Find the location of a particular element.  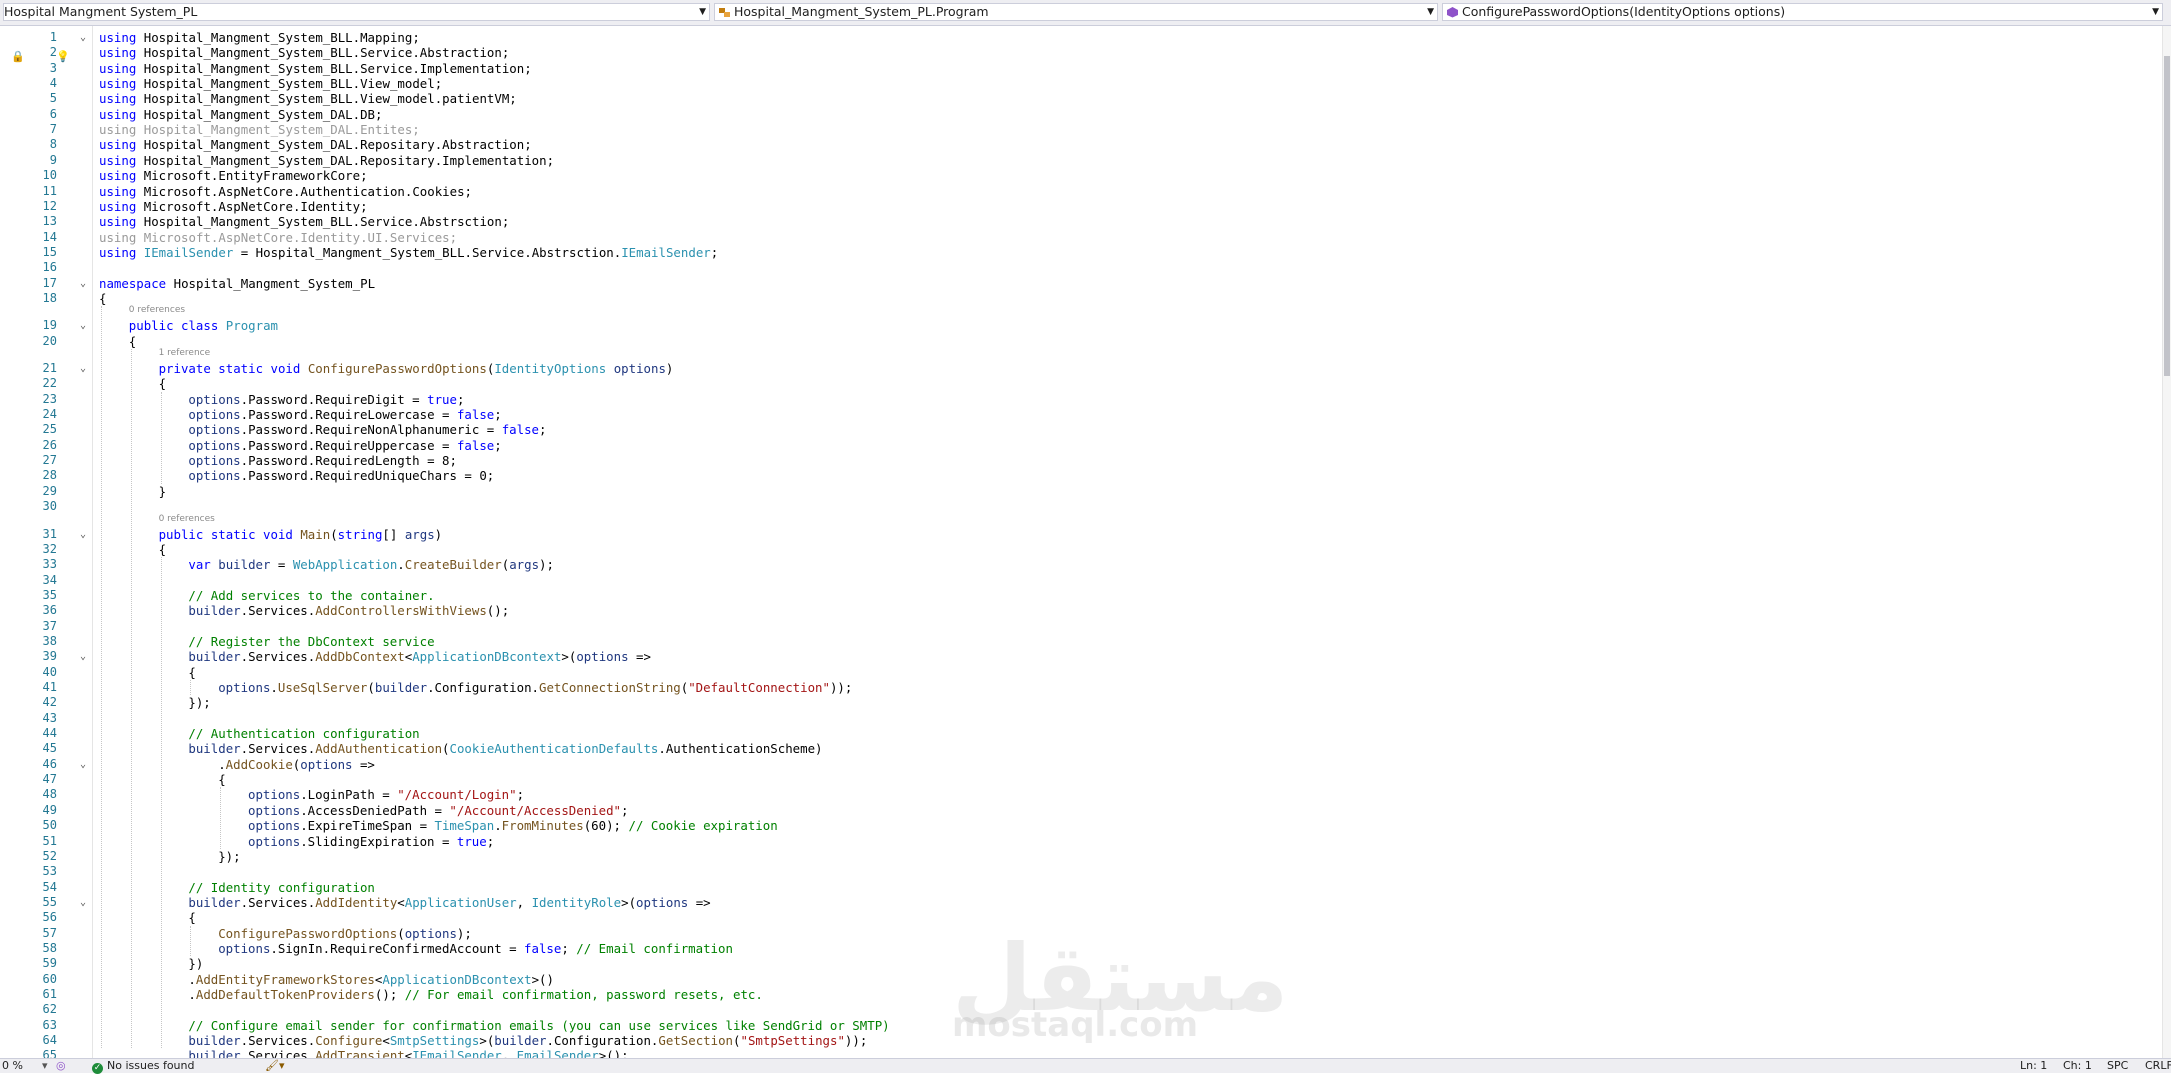

code-line: 27 options.Password.RequiredLength = 8; is located at coordinates (1080, 460).